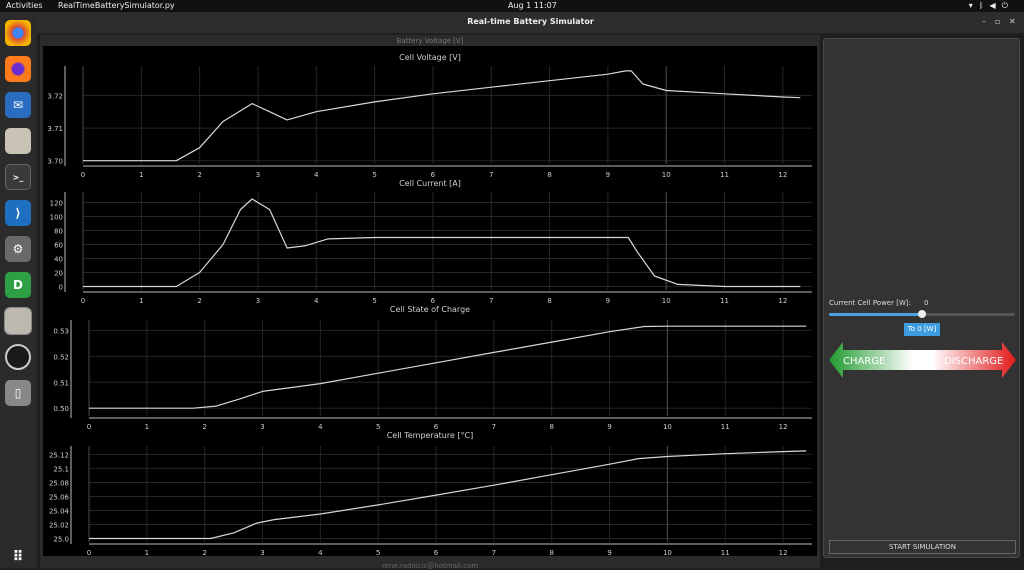 The image size is (1024, 570). Describe the element at coordinates (59, 525) in the screenshot. I see `y-tick-label: 25.02` at that location.